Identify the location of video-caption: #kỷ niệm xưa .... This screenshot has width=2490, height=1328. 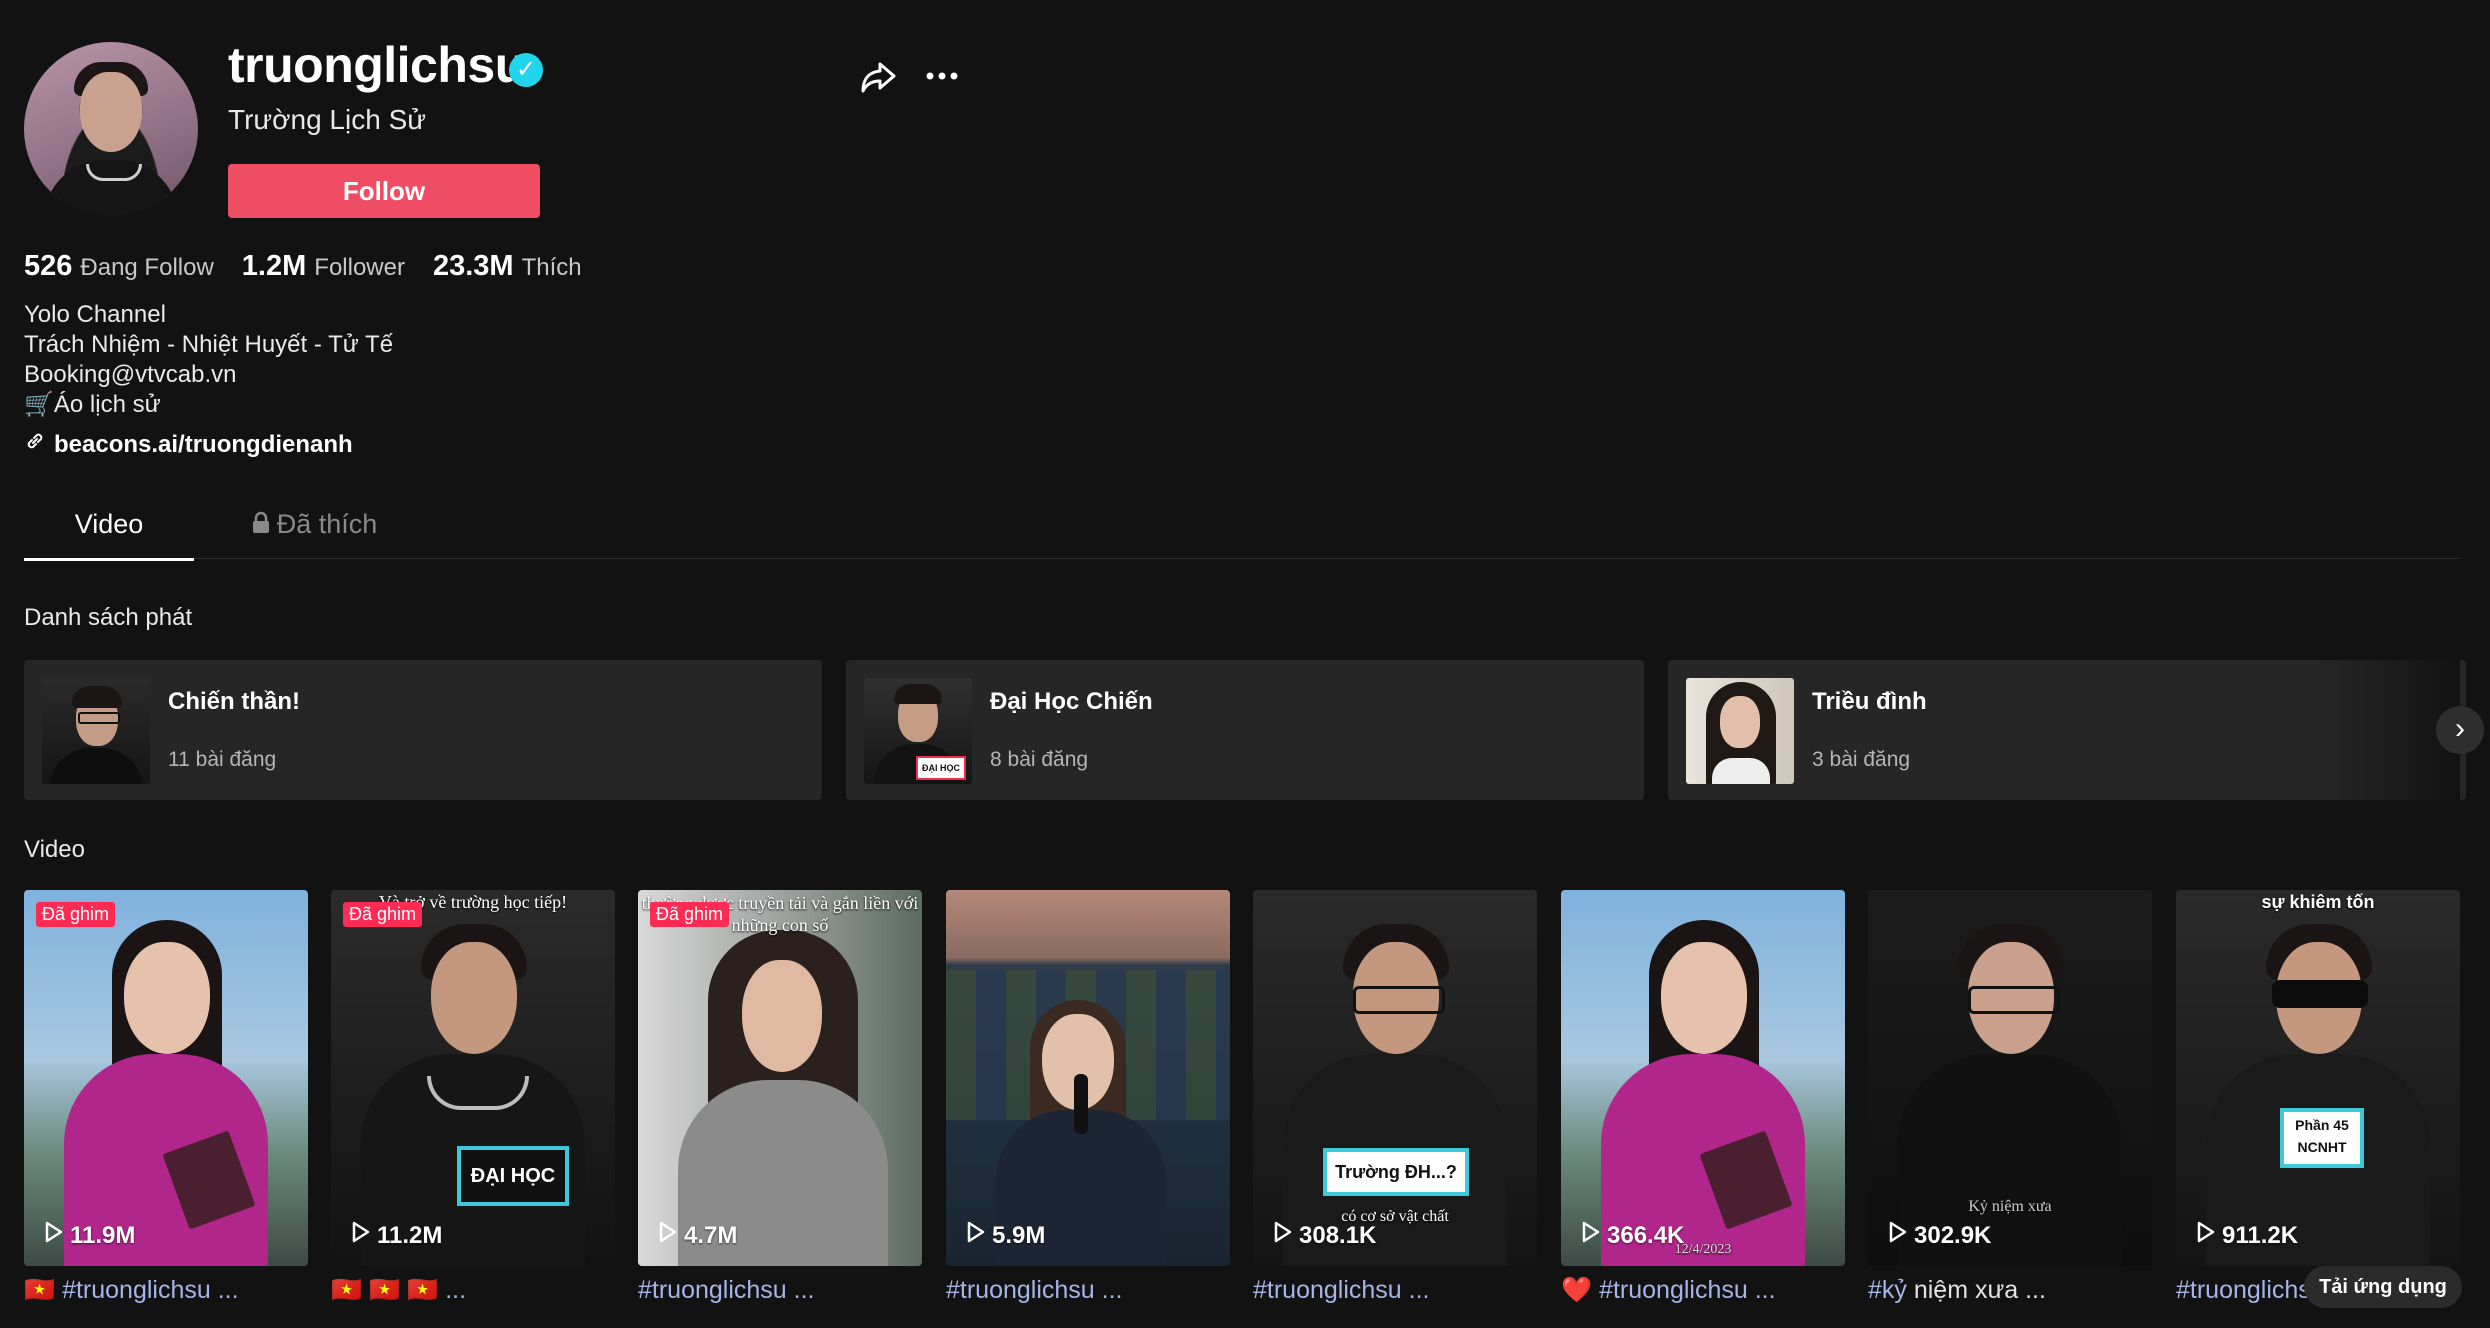
(2010, 1290).